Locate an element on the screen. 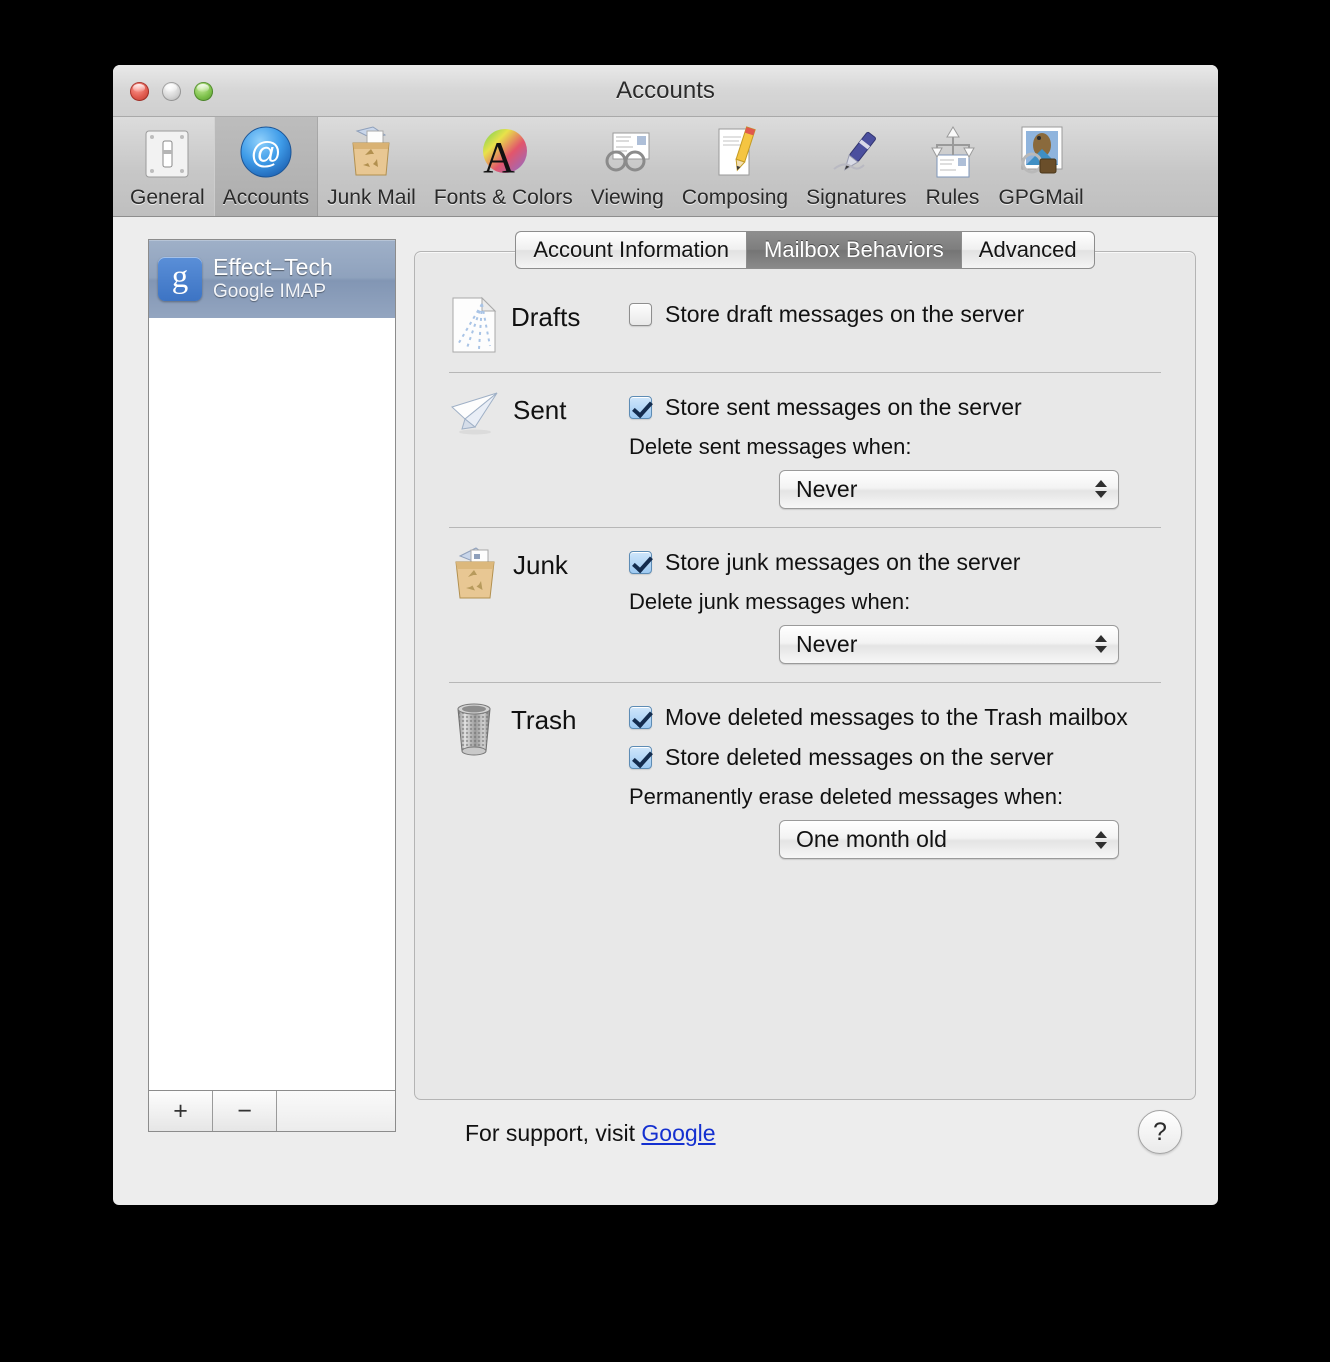 The image size is (1330, 1362). toolbar-item-composing: Composing is located at coordinates (735, 166).